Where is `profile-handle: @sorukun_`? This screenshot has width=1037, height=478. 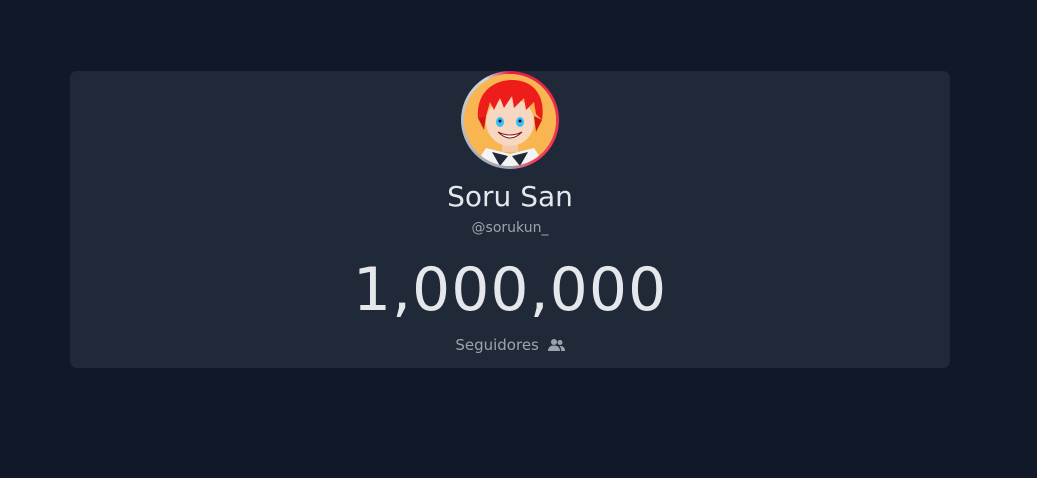
profile-handle: @sorukun_ is located at coordinates (510, 228).